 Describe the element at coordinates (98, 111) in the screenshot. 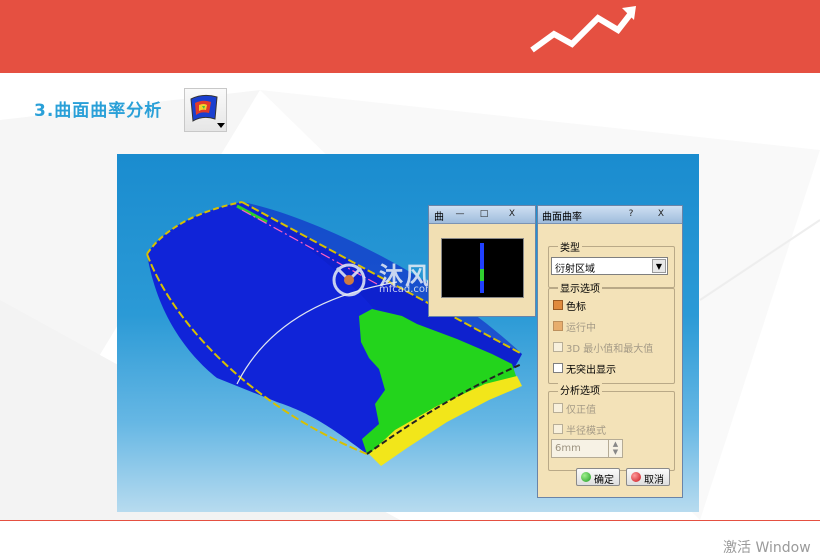

I see `section-title: 3.曲面曲率分析` at that location.